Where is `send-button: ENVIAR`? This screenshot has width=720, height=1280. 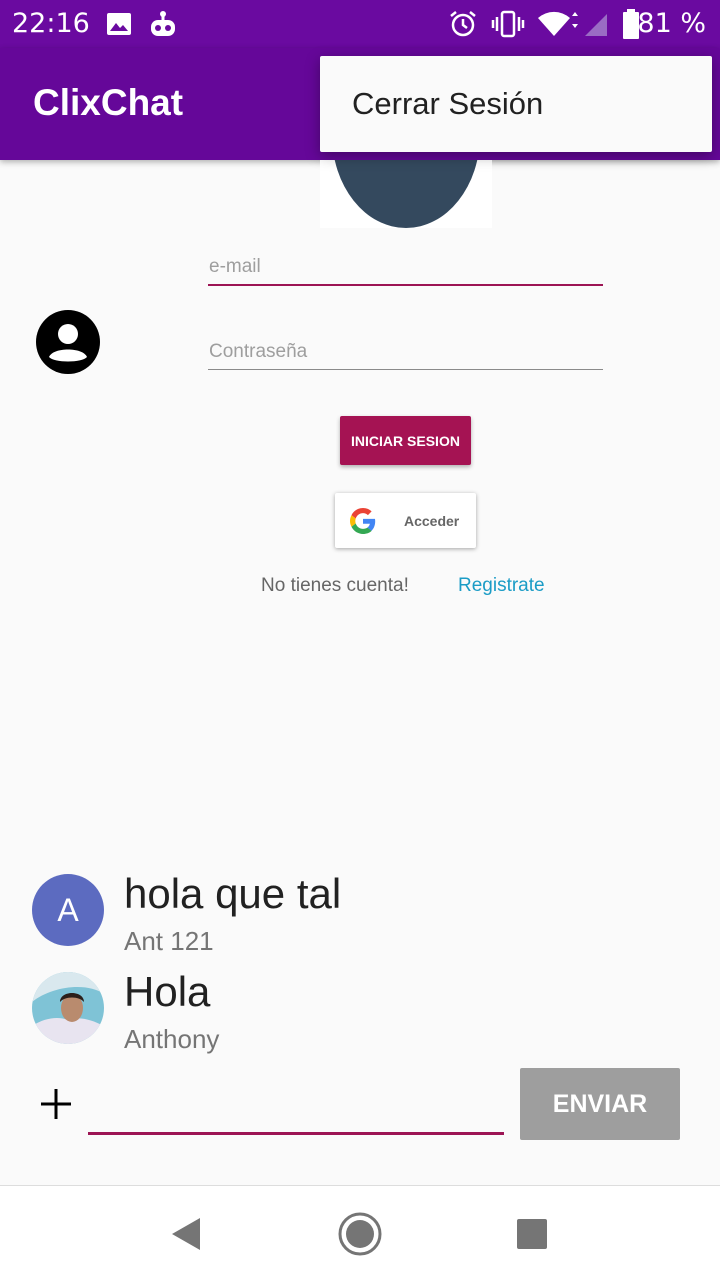 send-button: ENVIAR is located at coordinates (600, 1104).